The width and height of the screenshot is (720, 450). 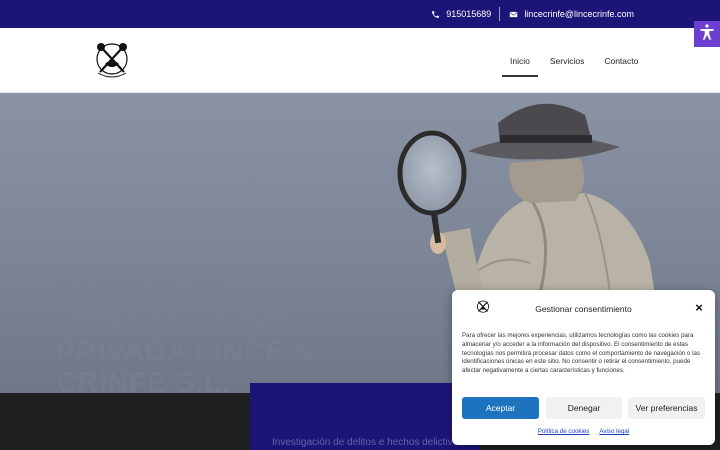 I want to click on contact-info: 915015689 lincecrinfe@lincecrinfe.com, so click(x=532, y=14).